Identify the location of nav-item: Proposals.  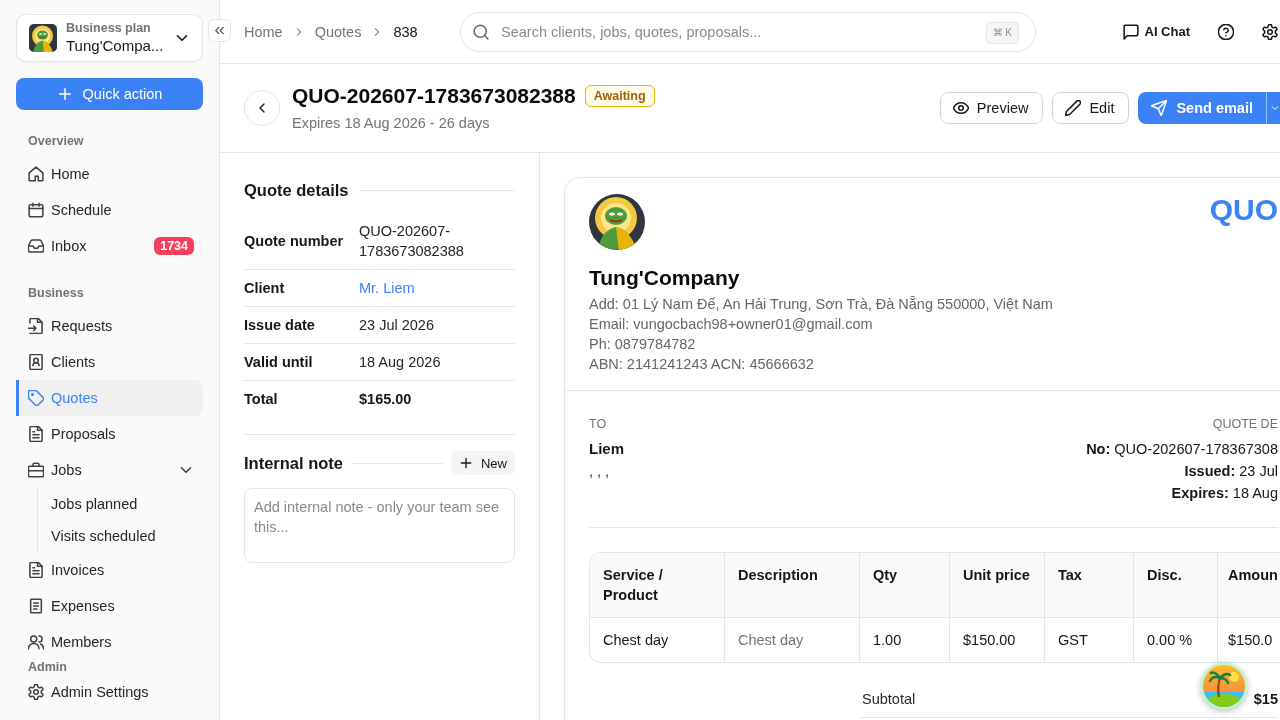
(109, 434).